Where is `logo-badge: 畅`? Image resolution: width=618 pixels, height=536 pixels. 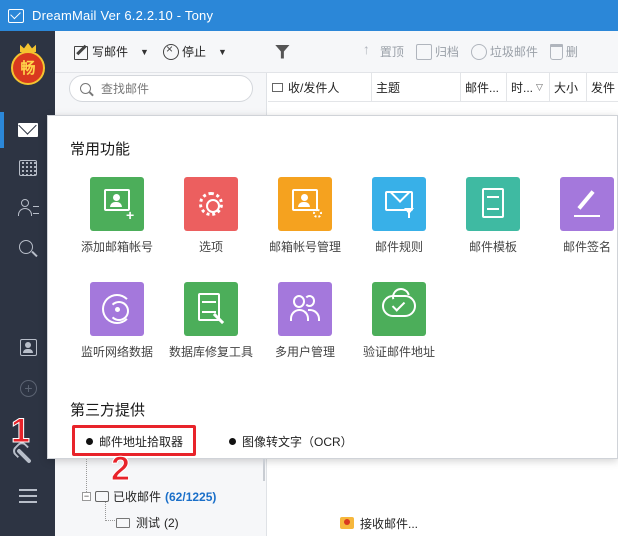
logo-badge: 畅 is located at coordinates (28, 68).